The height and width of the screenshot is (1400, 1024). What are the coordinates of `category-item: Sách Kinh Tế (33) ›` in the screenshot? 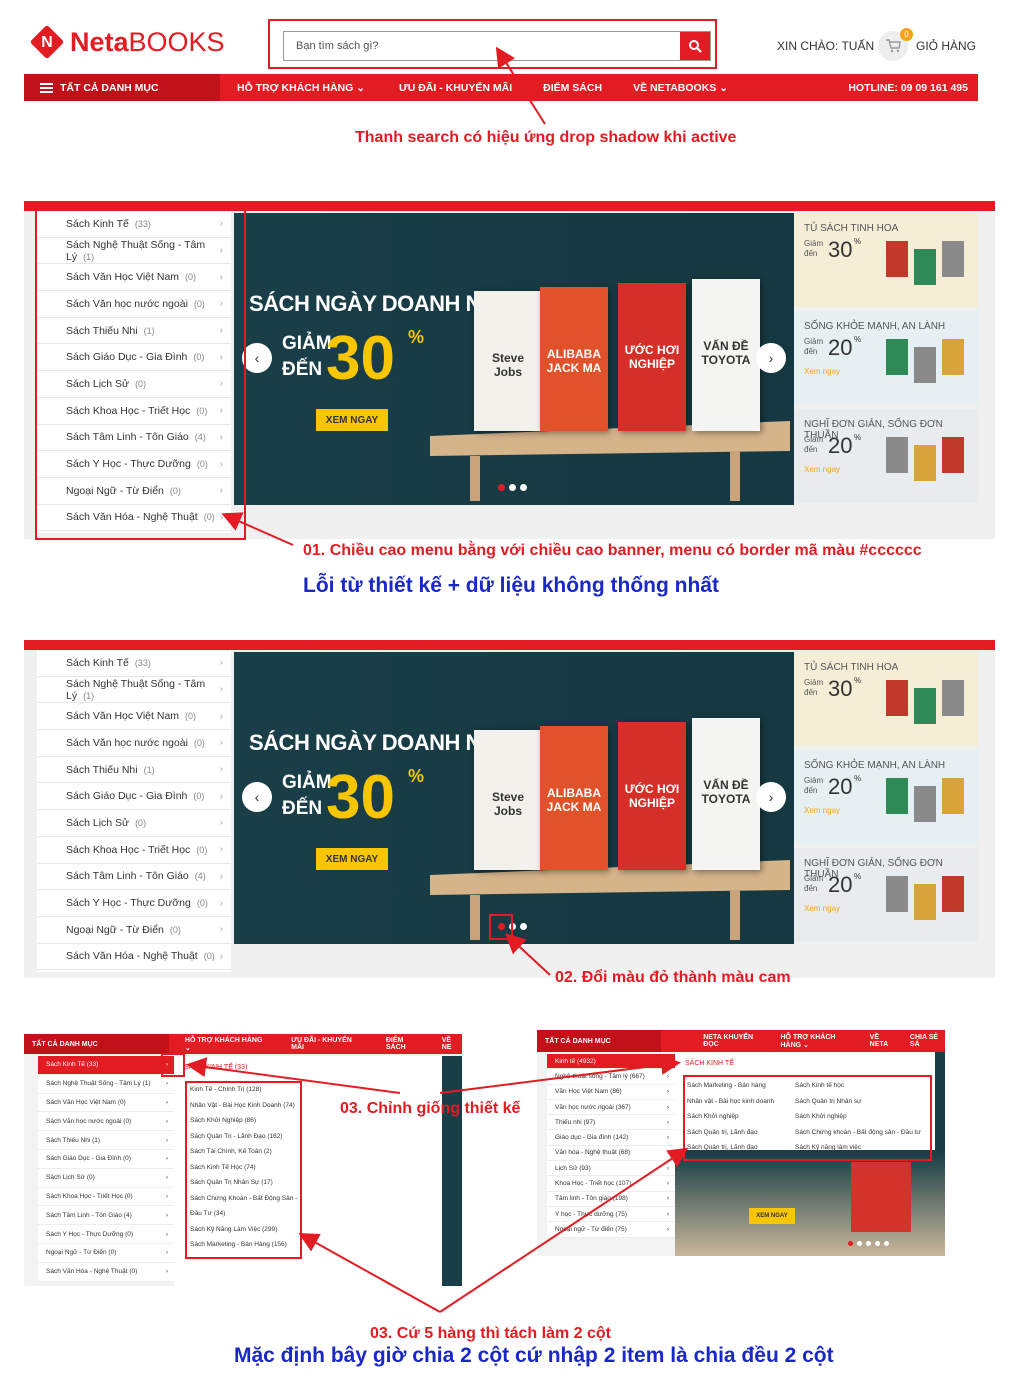 It's located at (134, 663).